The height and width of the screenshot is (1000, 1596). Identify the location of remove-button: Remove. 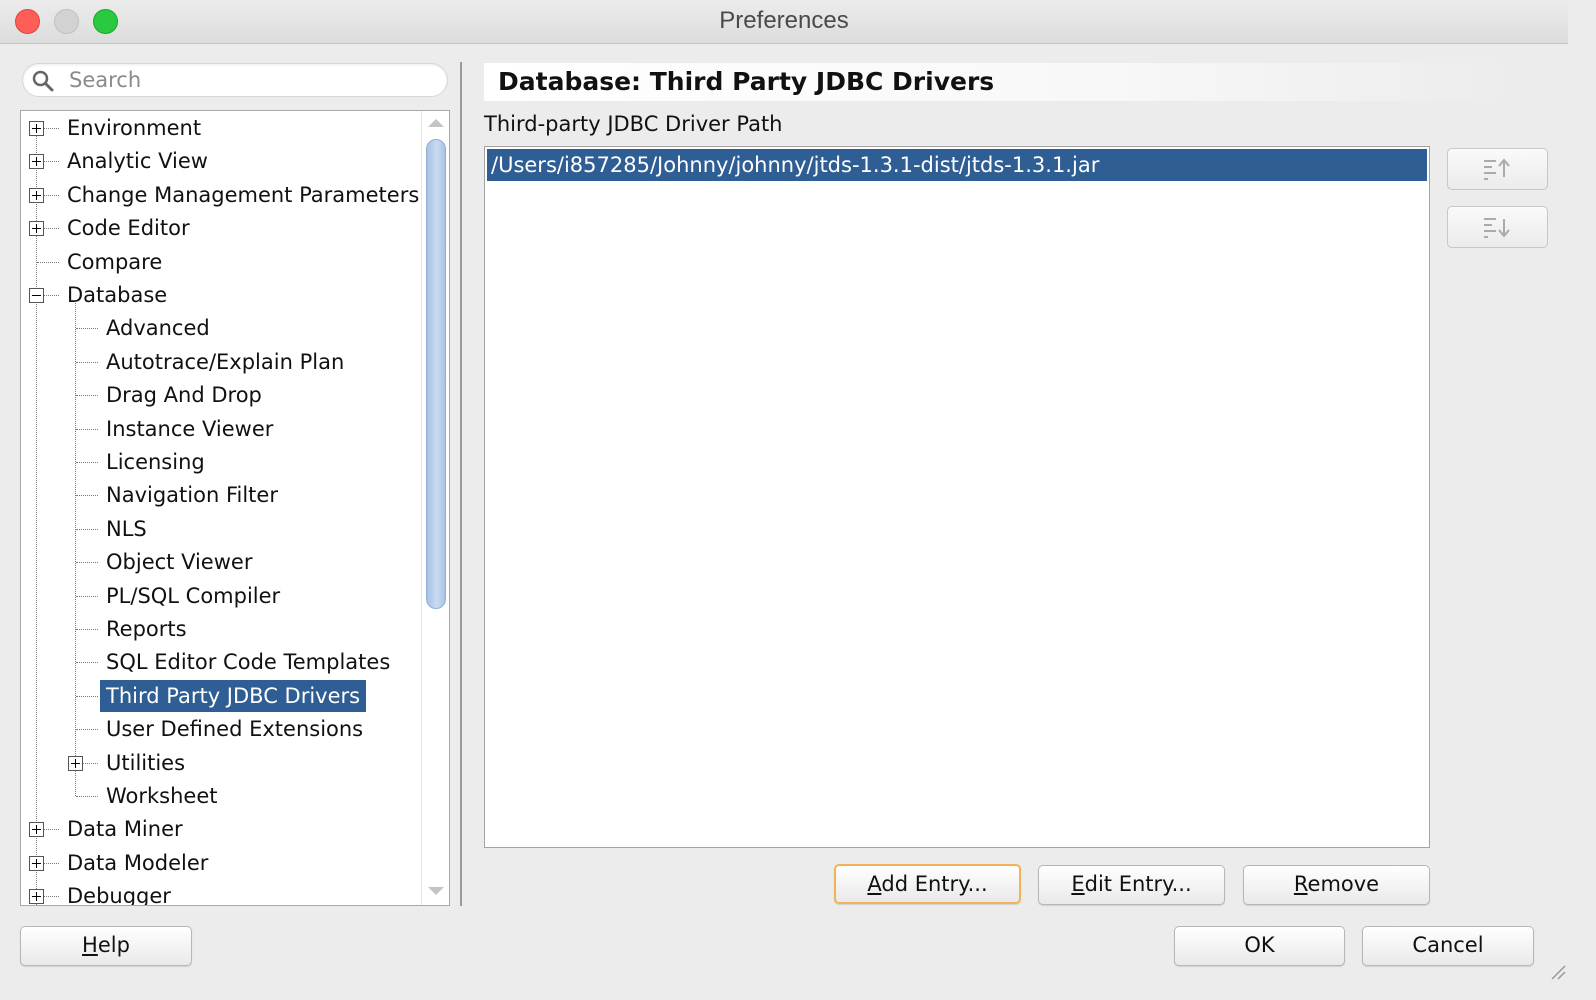
(1336, 885).